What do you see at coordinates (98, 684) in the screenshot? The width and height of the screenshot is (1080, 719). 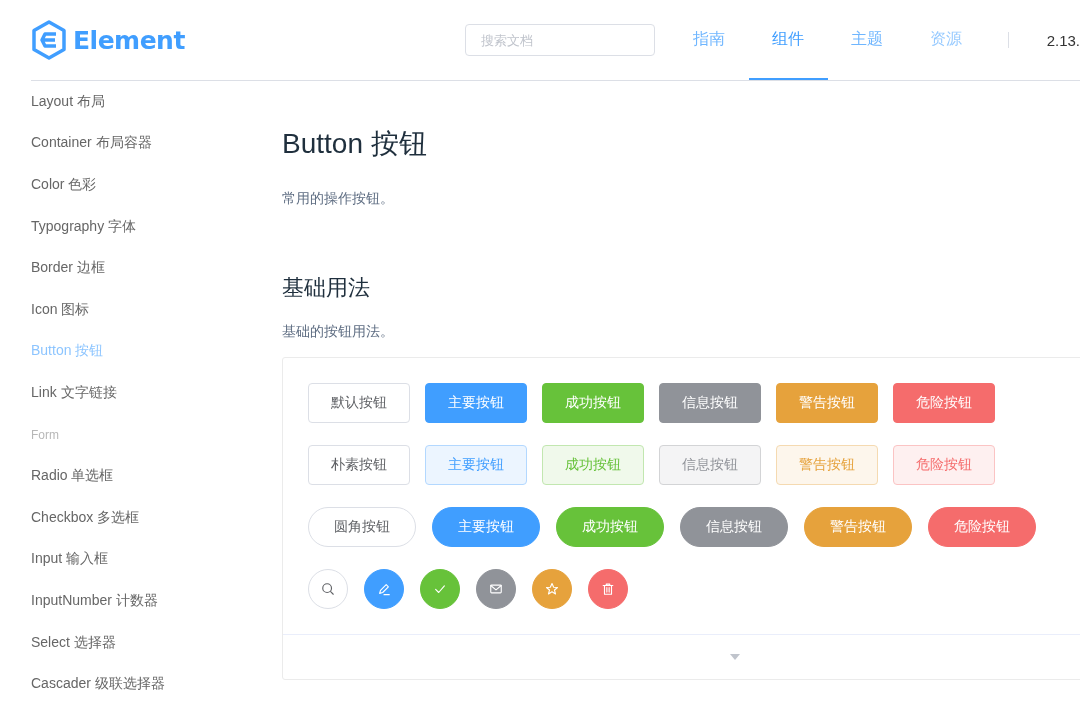 I see `sidebar-item: Cascader 级联选择器` at bounding box center [98, 684].